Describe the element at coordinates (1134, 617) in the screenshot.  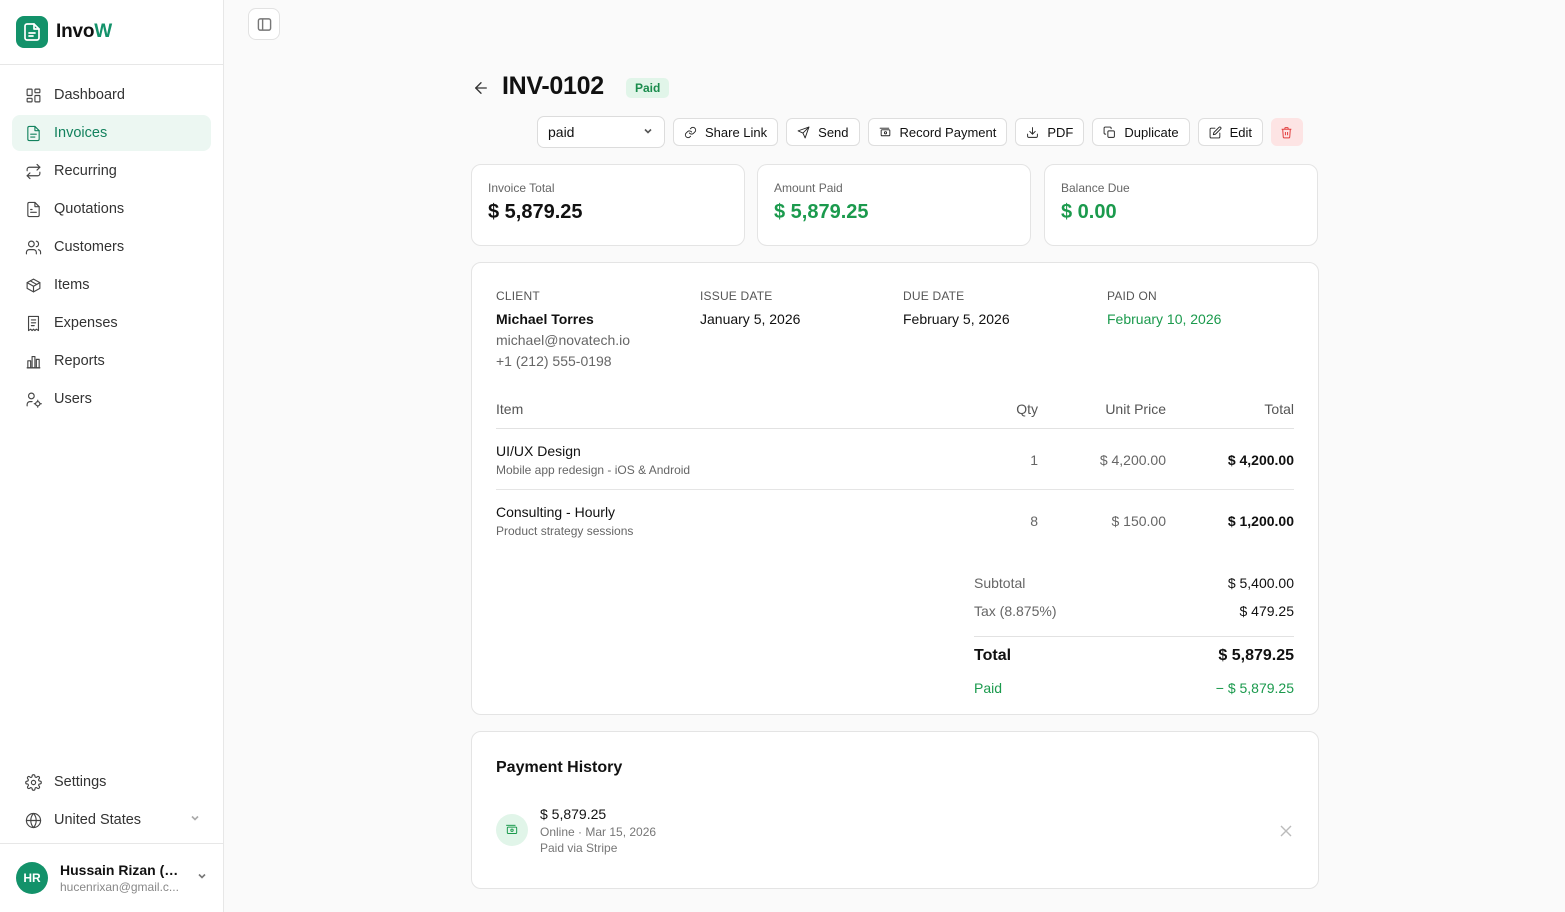
I see `tax-line: Tax (8.875%) $ 479.25` at that location.